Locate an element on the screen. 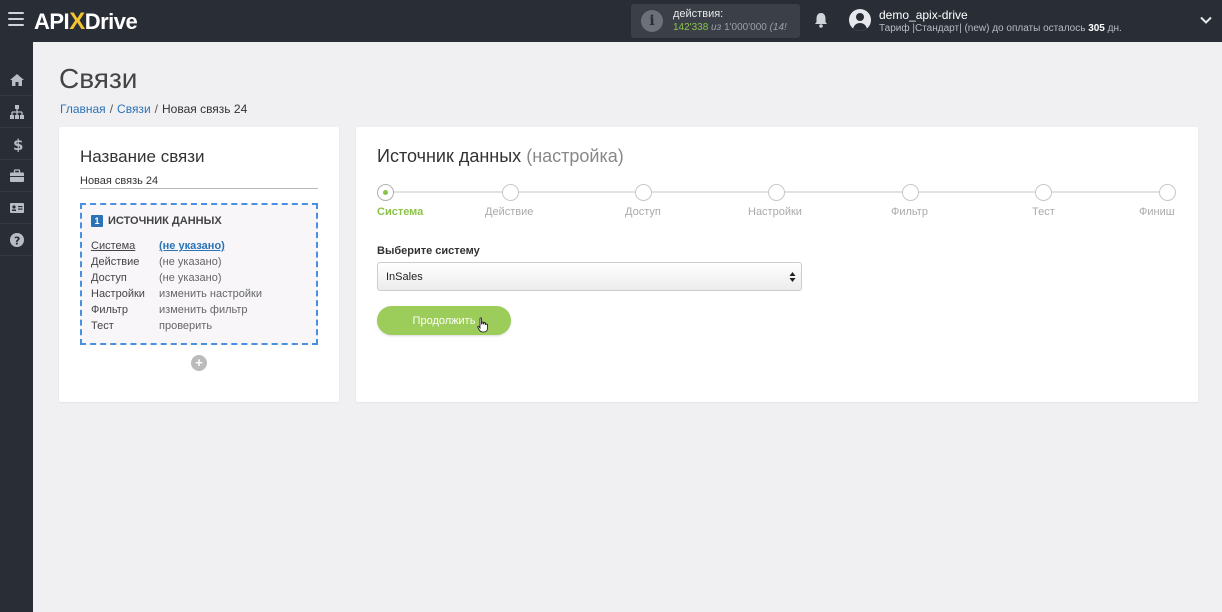 The width and height of the screenshot is (1222, 612). tariff-days: 305 is located at coordinates (1096, 28).